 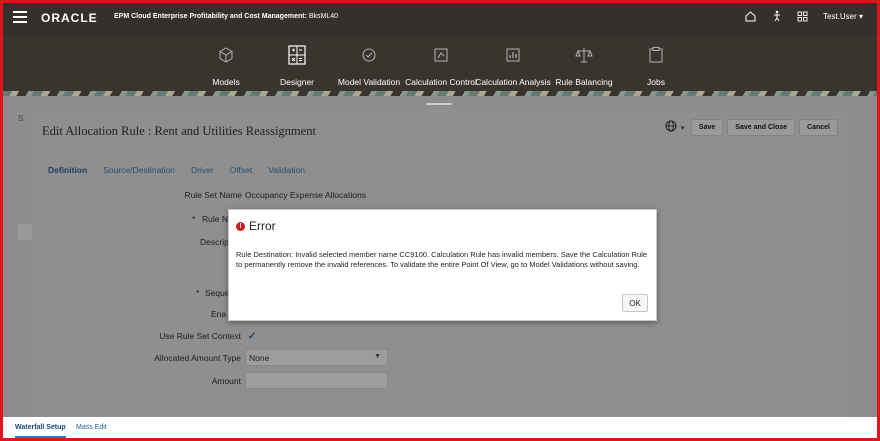 What do you see at coordinates (259, 358) in the screenshot?
I see `allocated-amount-type-value: None` at bounding box center [259, 358].